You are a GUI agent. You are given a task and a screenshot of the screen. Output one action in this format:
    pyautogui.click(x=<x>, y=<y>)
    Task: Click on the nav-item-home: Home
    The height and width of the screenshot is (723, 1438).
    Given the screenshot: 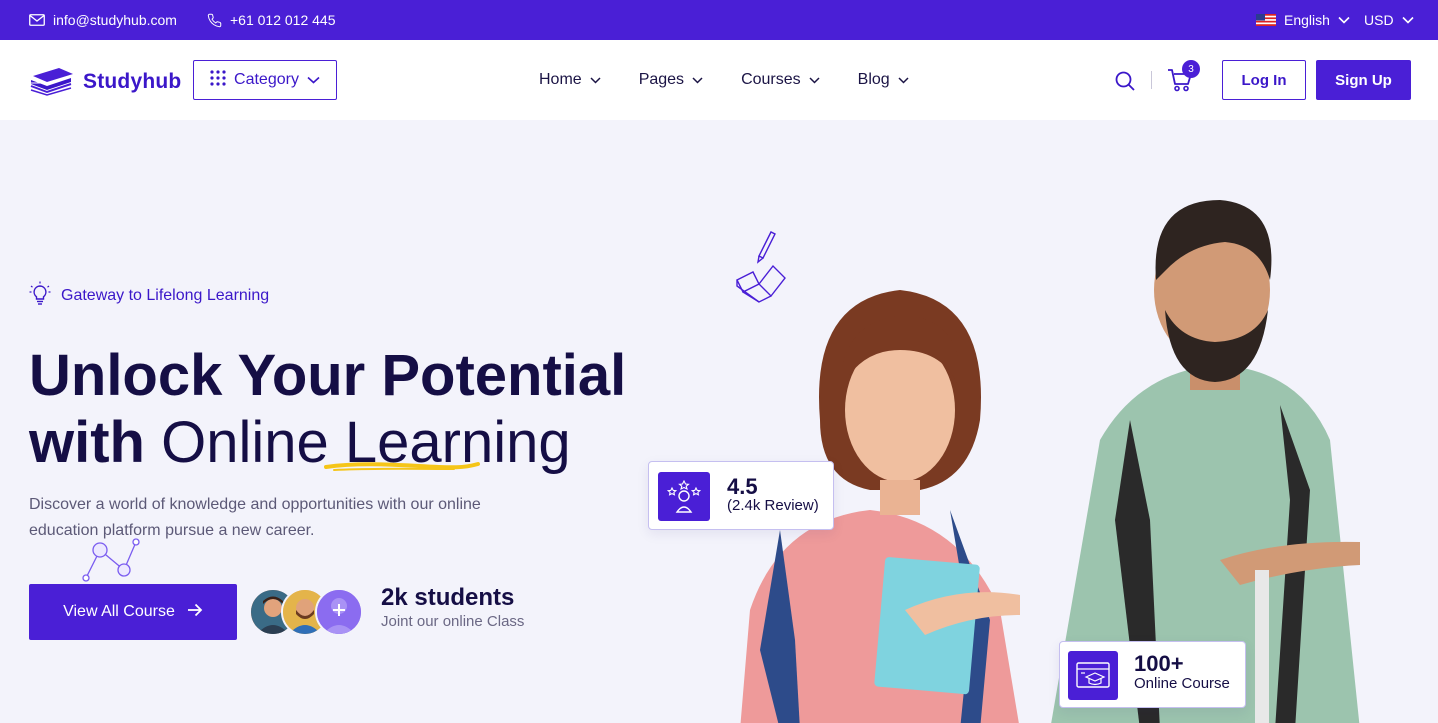 What is the action you would take?
    pyautogui.click(x=570, y=80)
    